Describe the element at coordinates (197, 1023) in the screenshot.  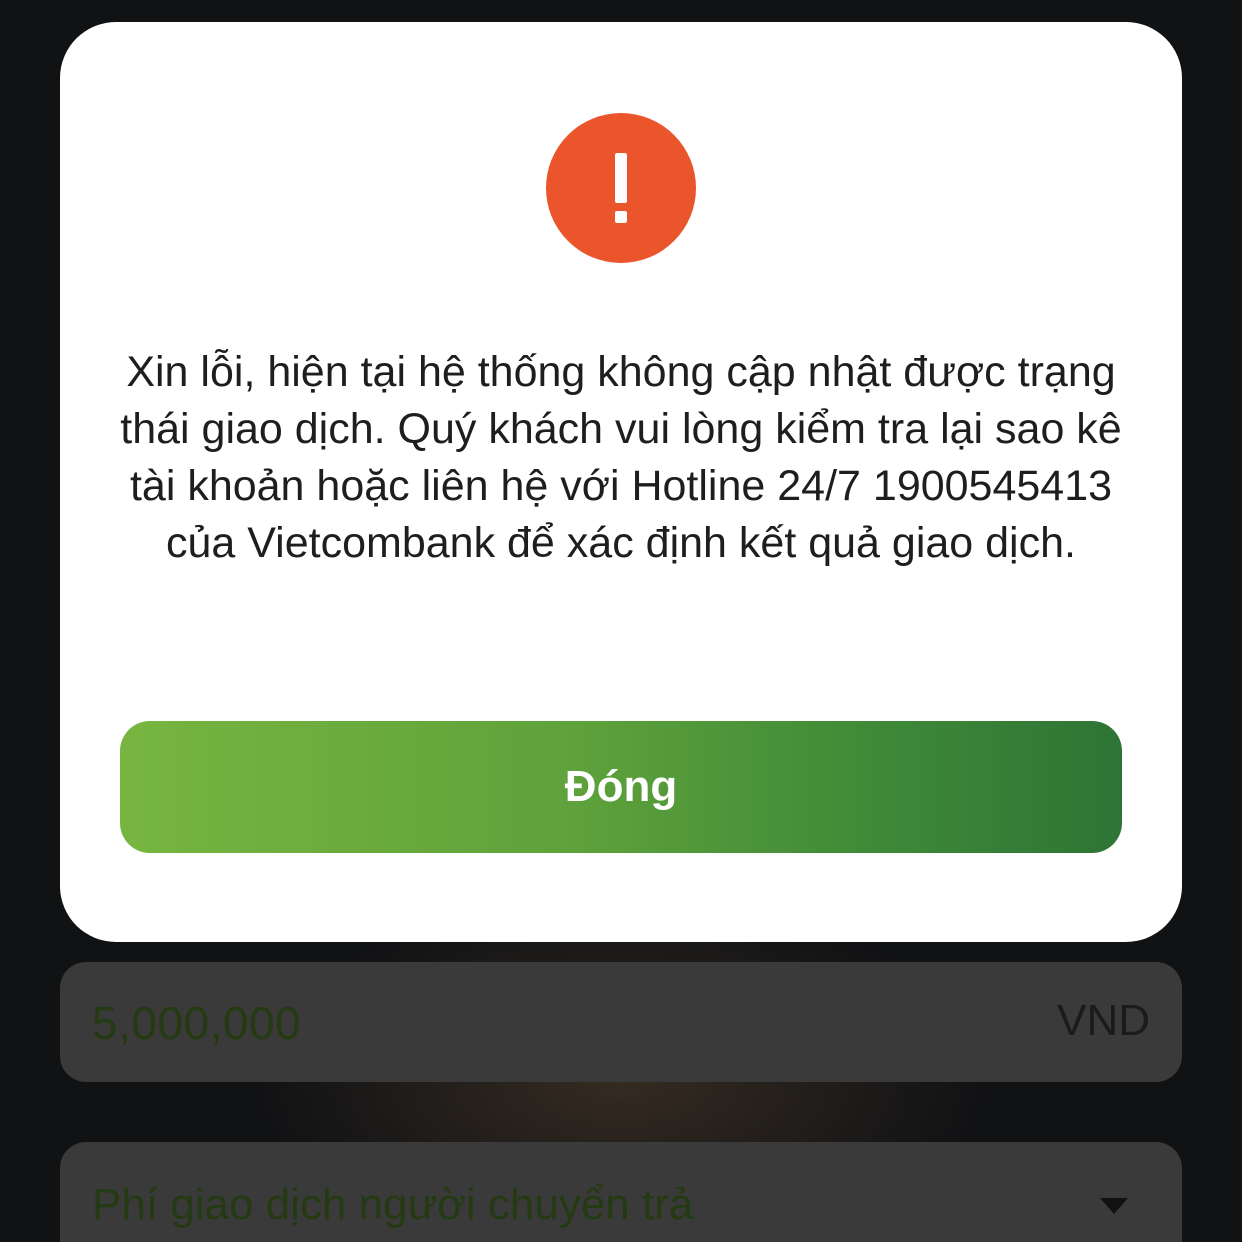
I see `amount-value: 5,000,000` at that location.